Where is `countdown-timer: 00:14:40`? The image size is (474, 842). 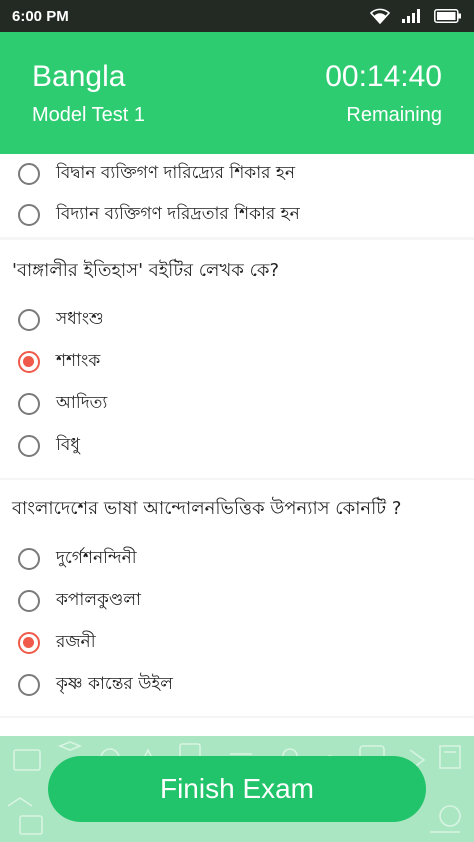 countdown-timer: 00:14:40 is located at coordinates (383, 76).